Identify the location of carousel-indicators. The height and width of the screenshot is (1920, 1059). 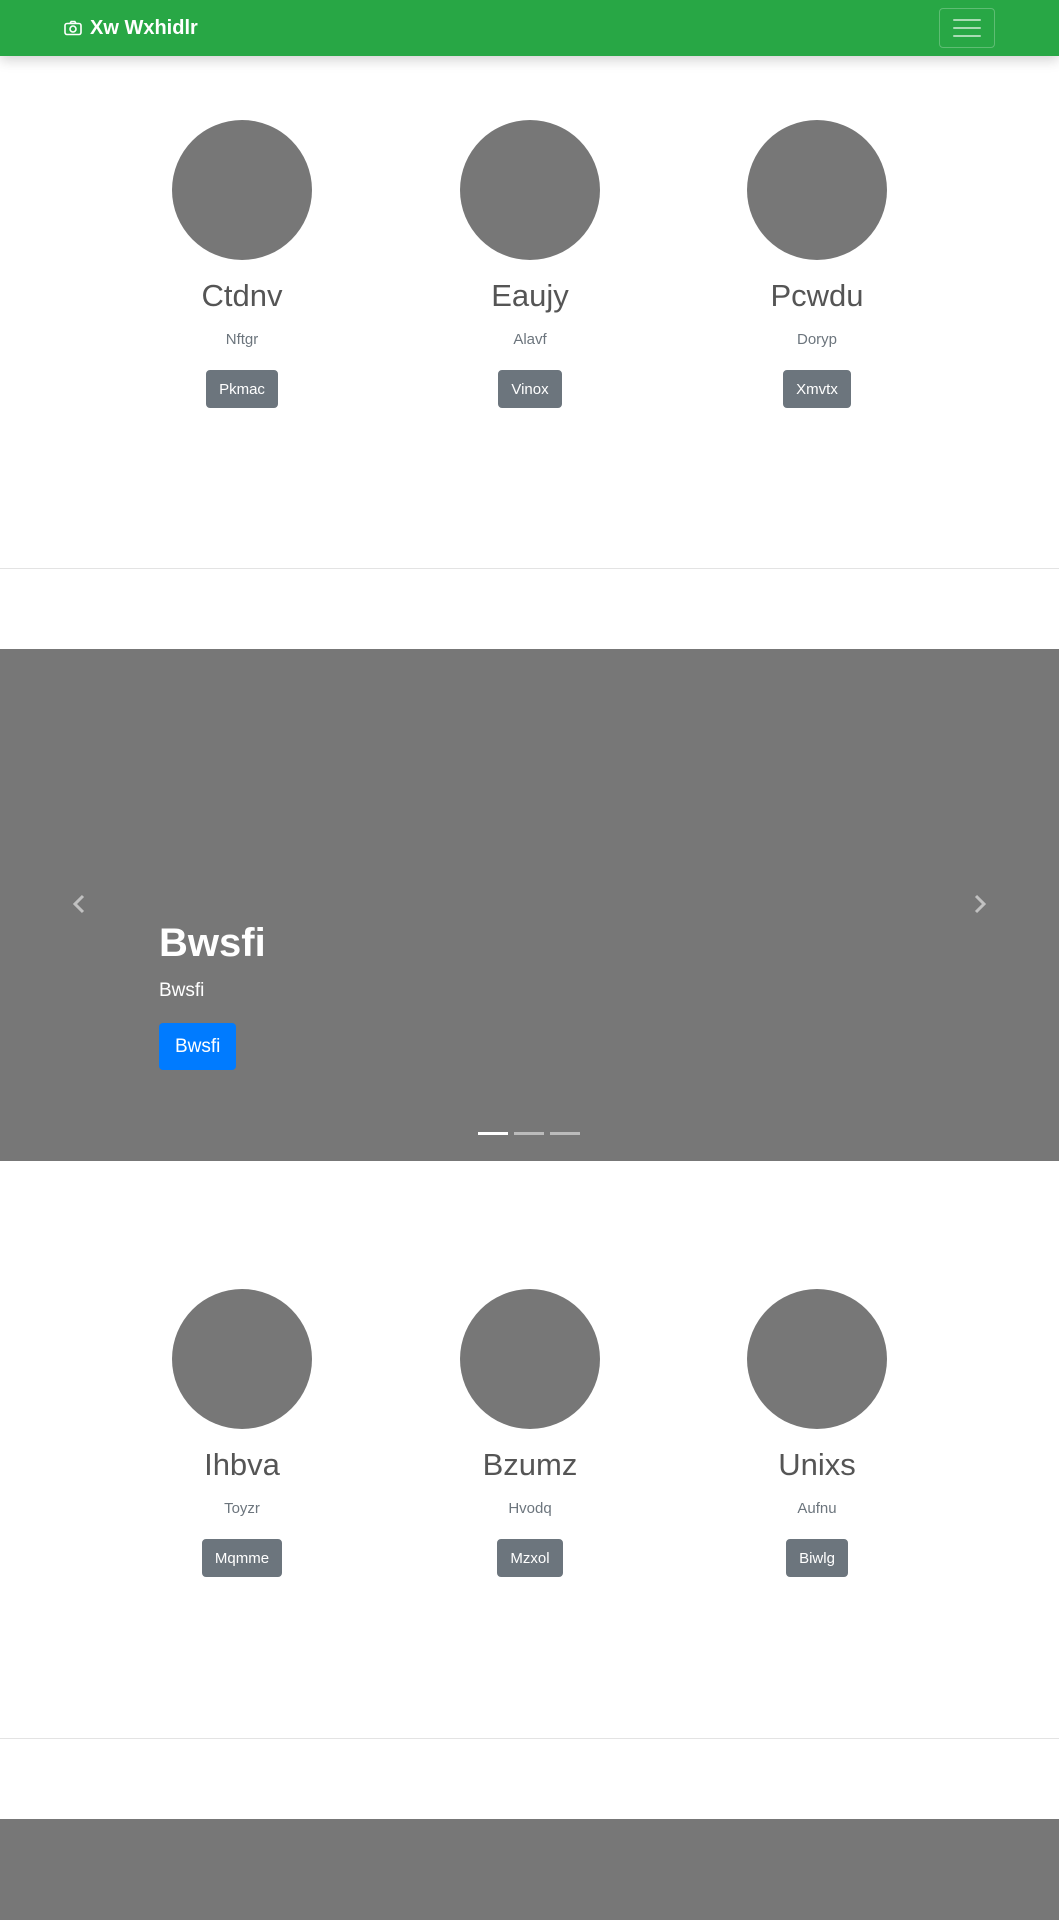
(529, 1133).